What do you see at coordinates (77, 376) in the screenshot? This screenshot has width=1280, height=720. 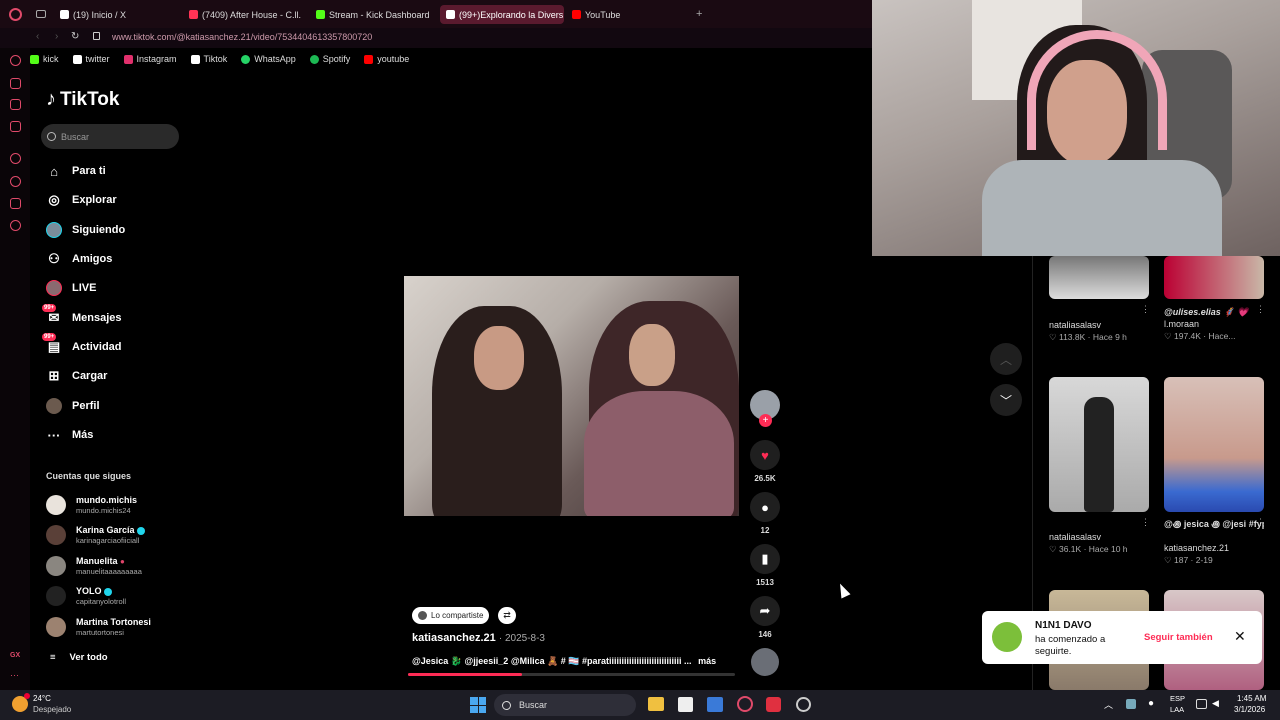 I see `nav-cargar: ⊞ Cargar` at bounding box center [77, 376].